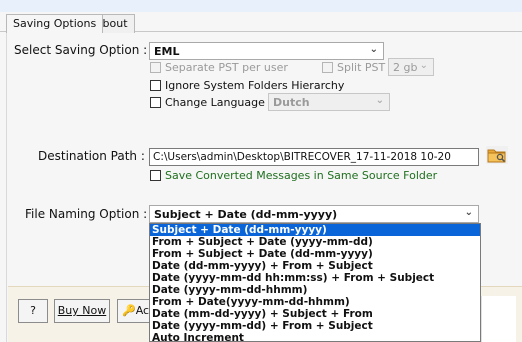  Describe the element at coordinates (315, 254) in the screenshot. I see `dropdown-option: From + Subject + Date (dd-mm-yyyy)` at that location.